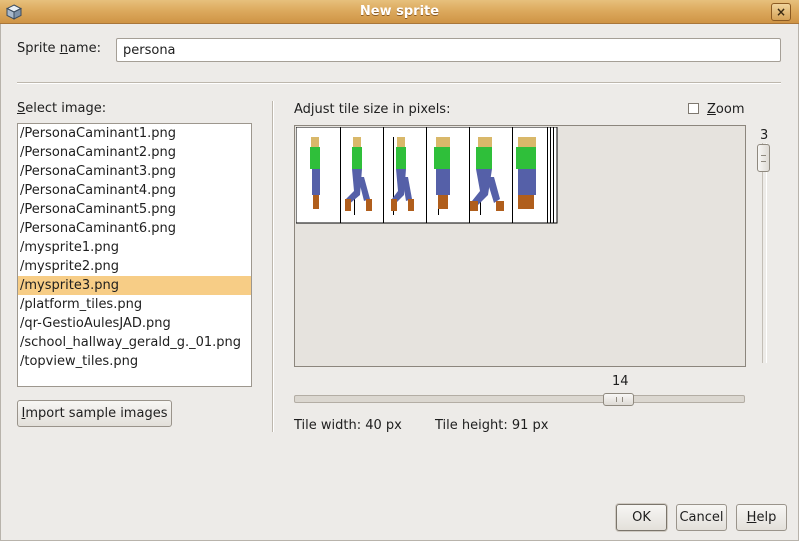 This screenshot has height=541, width=799. I want to click on zoom-checkbox, so click(693, 108).